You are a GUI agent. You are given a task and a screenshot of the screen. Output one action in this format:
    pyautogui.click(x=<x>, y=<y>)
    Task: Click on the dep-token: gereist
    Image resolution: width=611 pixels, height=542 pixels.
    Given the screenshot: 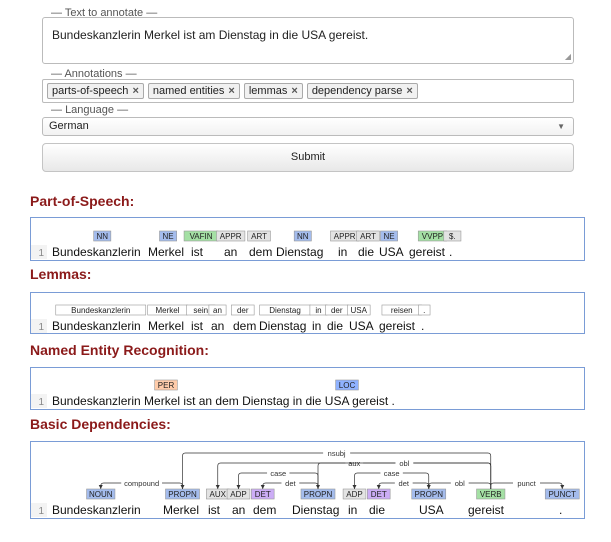 What is the action you would take?
    pyautogui.click(x=486, y=510)
    